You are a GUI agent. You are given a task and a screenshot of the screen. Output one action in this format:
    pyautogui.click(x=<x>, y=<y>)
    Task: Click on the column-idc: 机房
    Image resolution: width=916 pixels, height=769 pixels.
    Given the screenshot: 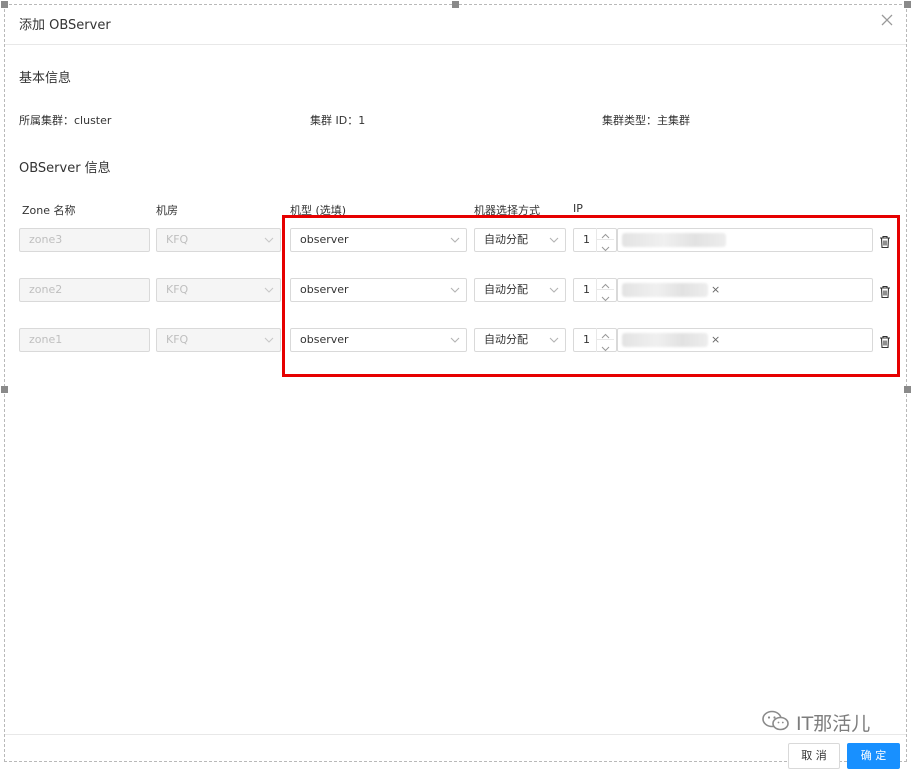 What is the action you would take?
    pyautogui.click(x=167, y=210)
    